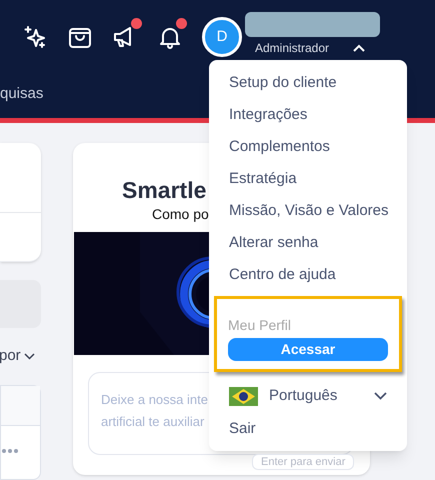 The image size is (435, 480). Describe the element at coordinates (308, 115) in the screenshot. I see `menu-item: Integrações` at that location.